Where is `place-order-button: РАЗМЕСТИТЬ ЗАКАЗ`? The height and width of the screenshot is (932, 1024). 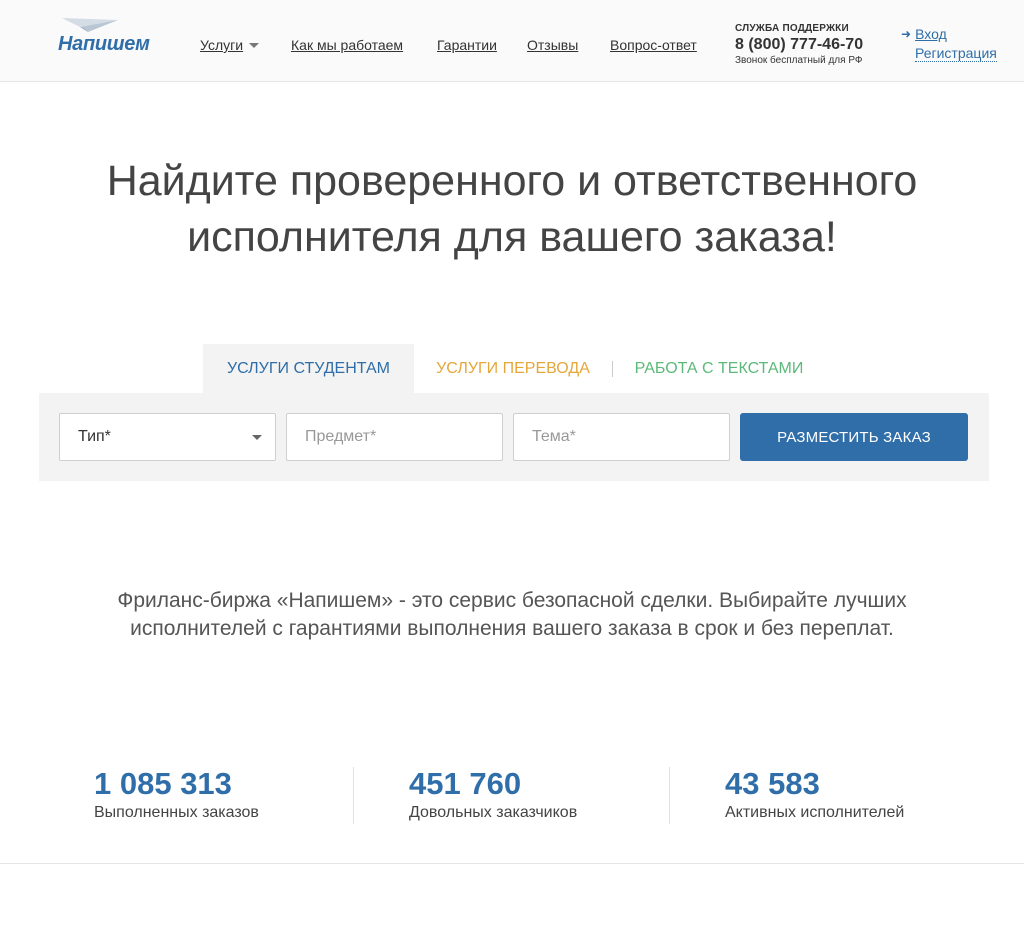
place-order-button: РАЗМЕСТИТЬ ЗАКАЗ is located at coordinates (854, 437).